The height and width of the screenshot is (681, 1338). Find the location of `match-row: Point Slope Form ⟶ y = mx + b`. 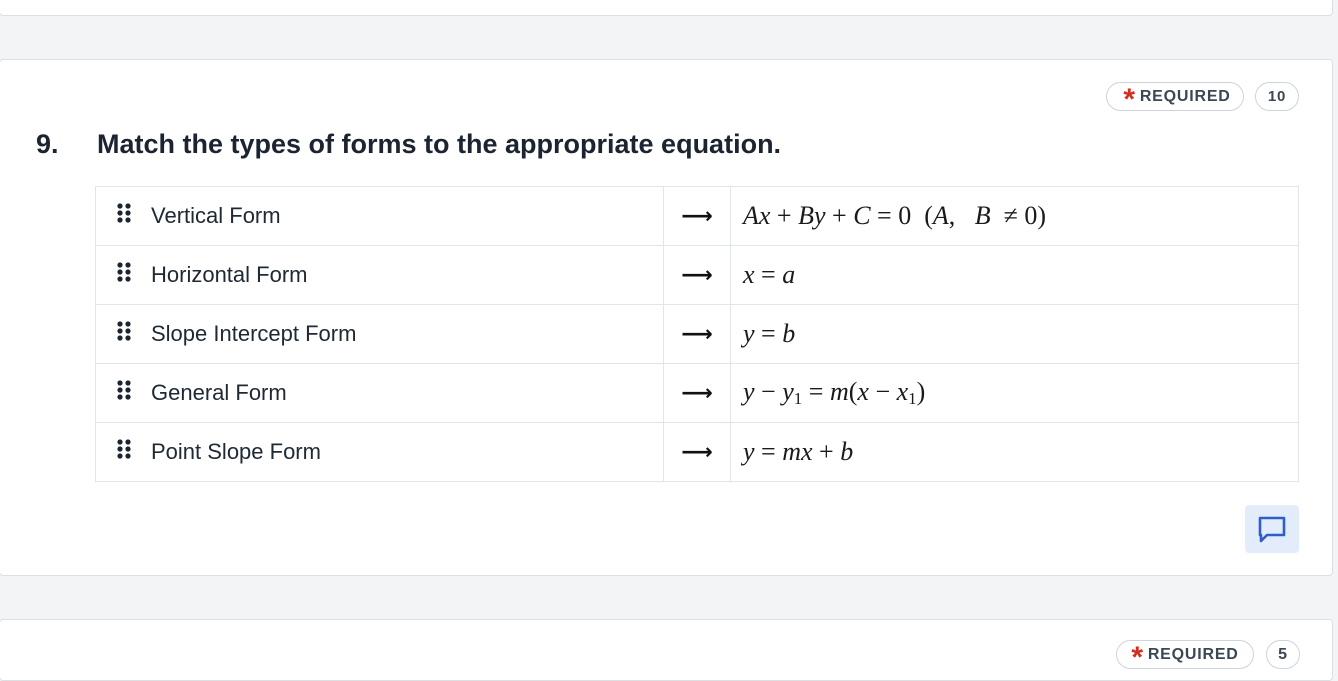

match-row: Point Slope Form ⟶ y = mx + b is located at coordinates (697, 452).